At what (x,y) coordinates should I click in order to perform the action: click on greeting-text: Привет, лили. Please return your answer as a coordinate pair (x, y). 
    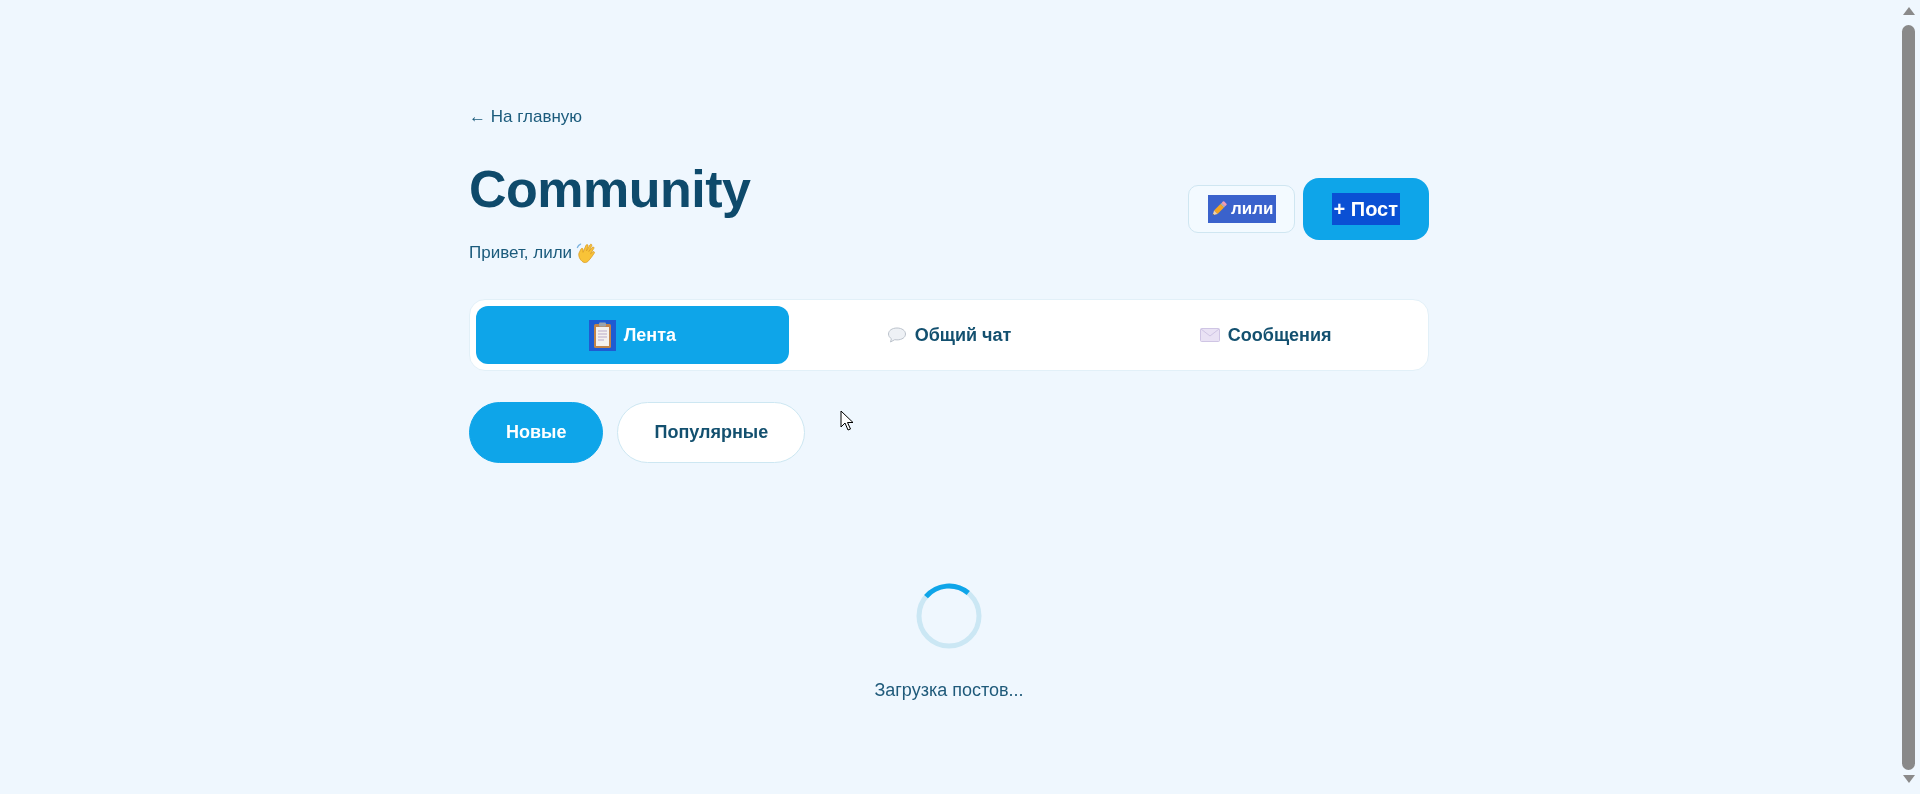
    Looking at the image, I should click on (521, 253).